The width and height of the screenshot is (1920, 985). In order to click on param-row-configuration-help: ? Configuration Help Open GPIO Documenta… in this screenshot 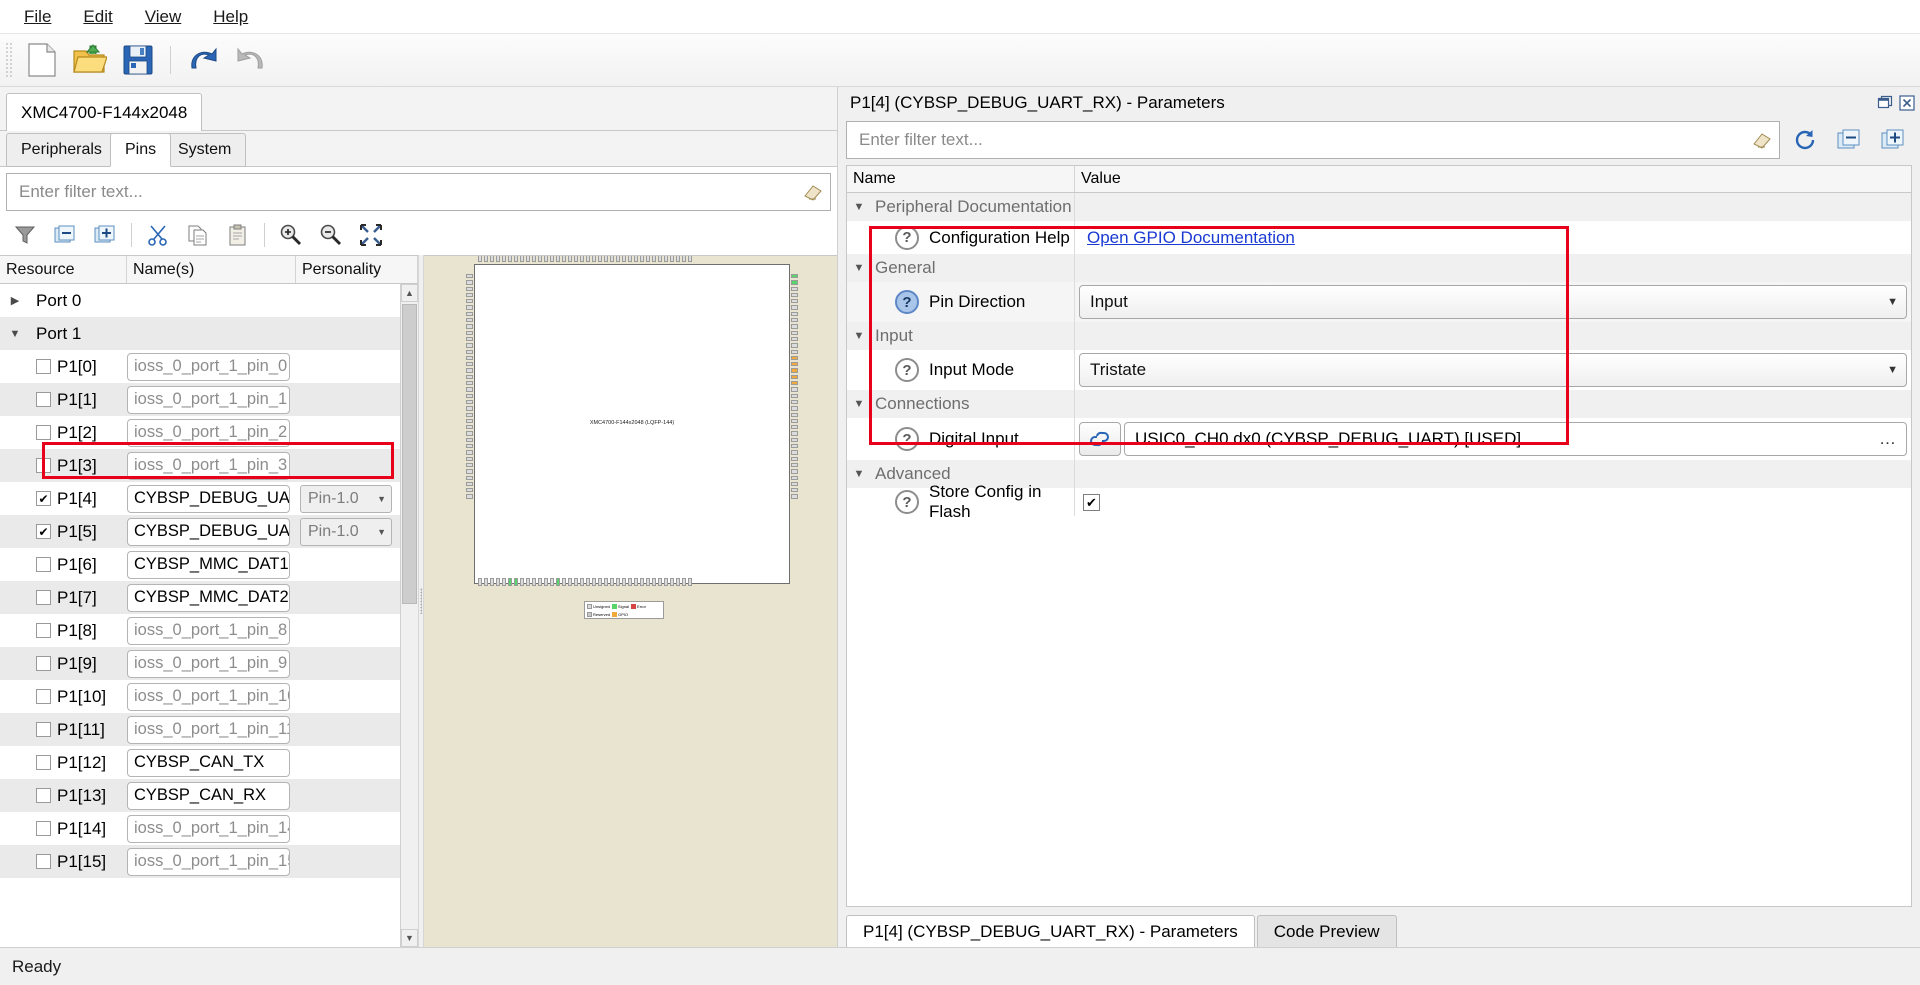, I will do `click(1379, 237)`.